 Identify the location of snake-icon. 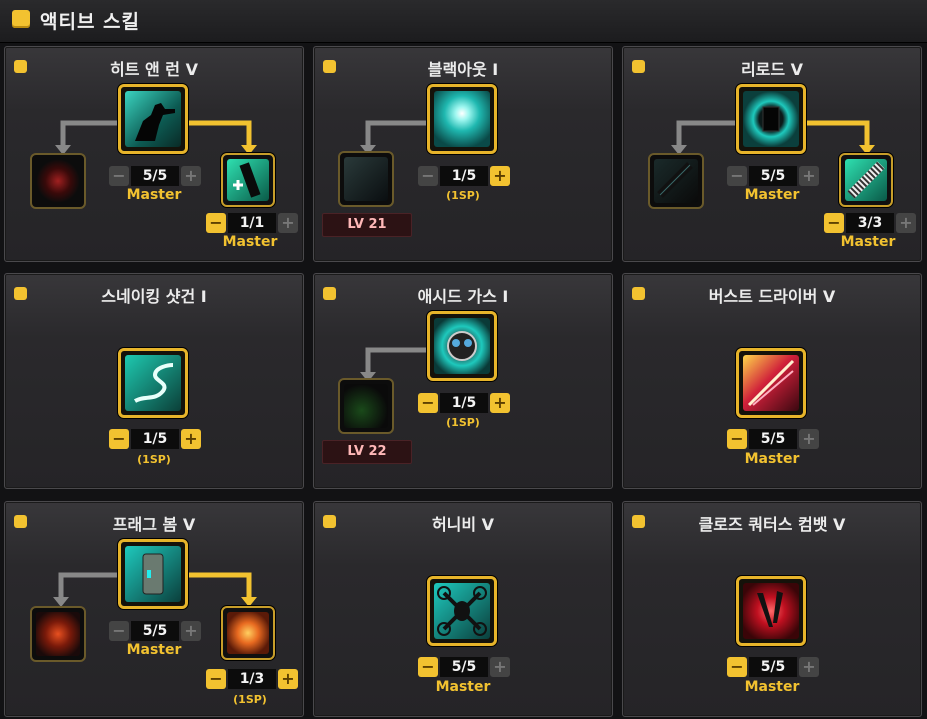
(153, 383).